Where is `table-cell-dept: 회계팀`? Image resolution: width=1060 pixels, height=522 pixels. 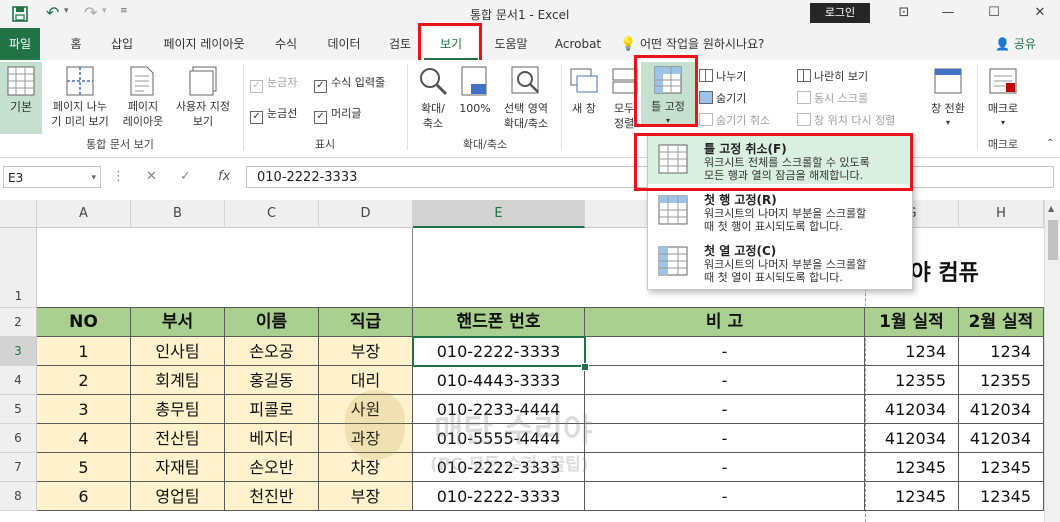
table-cell-dept: 회계팀 is located at coordinates (178, 380).